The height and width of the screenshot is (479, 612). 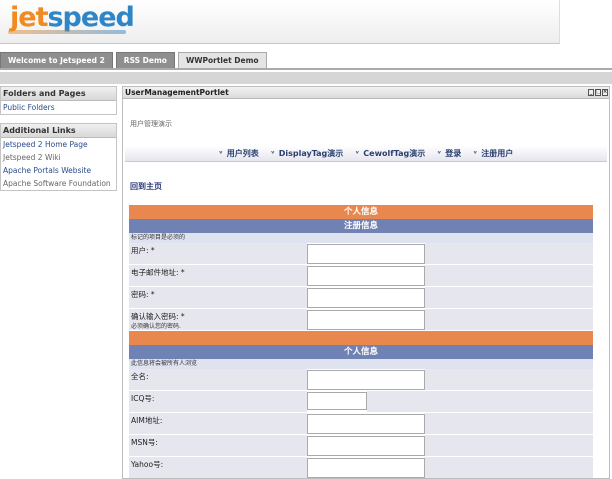 What do you see at coordinates (218, 275) in the screenshot?
I see `email-label: 电子邮件地址: *` at bounding box center [218, 275].